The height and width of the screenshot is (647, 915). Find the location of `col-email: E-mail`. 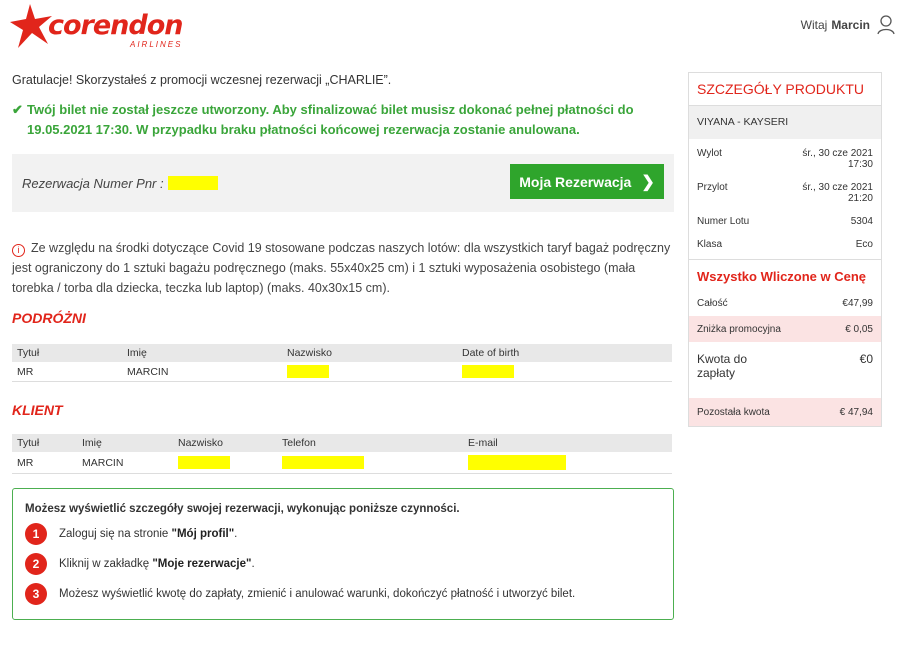

col-email: E-mail is located at coordinates (567, 443).